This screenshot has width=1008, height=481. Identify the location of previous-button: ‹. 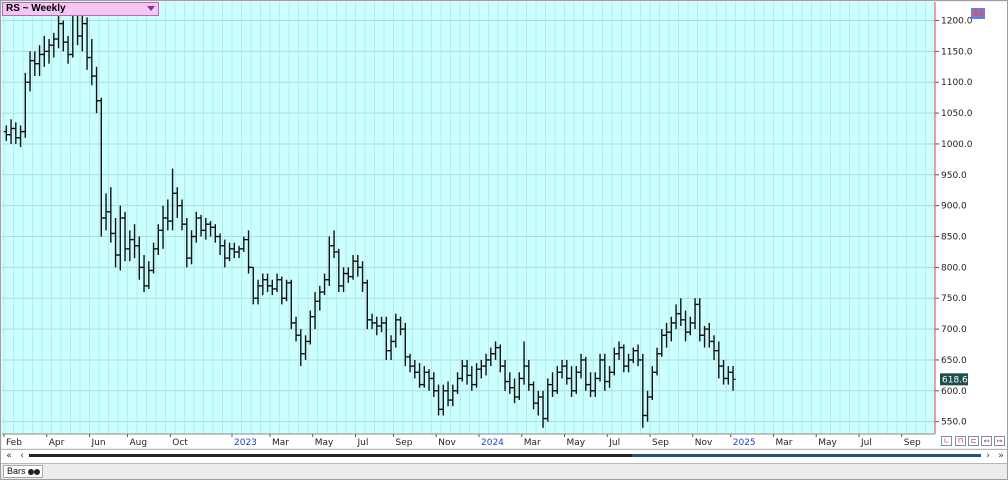
(22, 456).